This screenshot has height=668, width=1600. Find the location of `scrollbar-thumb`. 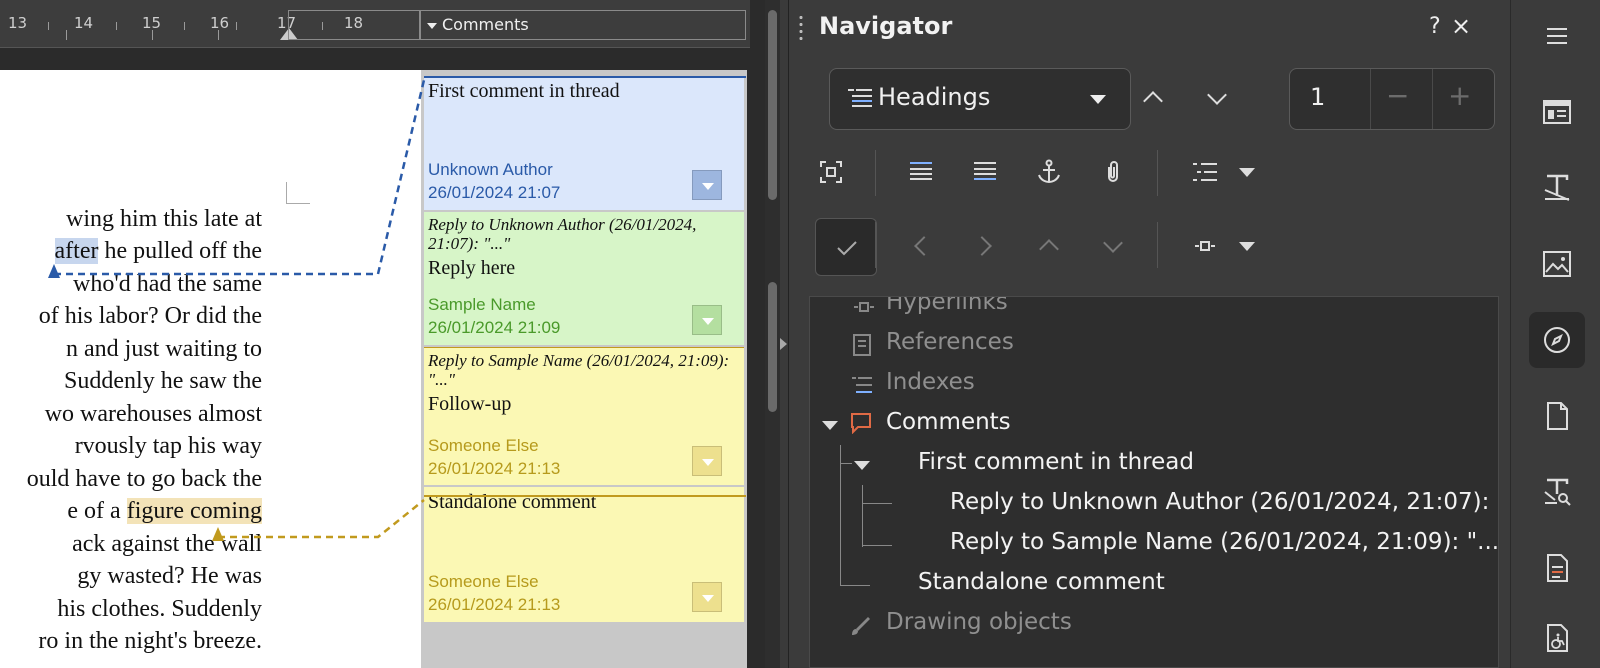

scrollbar-thumb is located at coordinates (772, 105).